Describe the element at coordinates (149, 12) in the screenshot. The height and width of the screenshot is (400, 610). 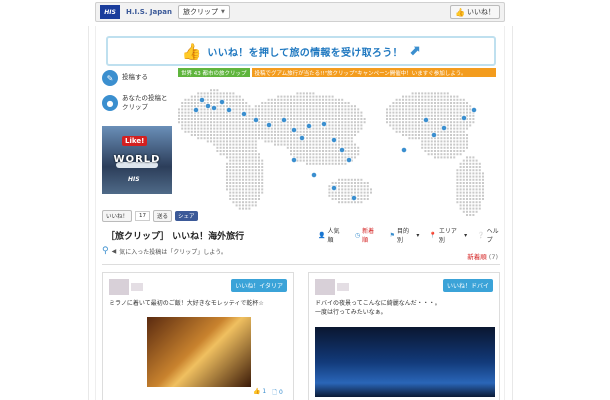
I see `page-name-link: H.I.S. Japan` at that location.